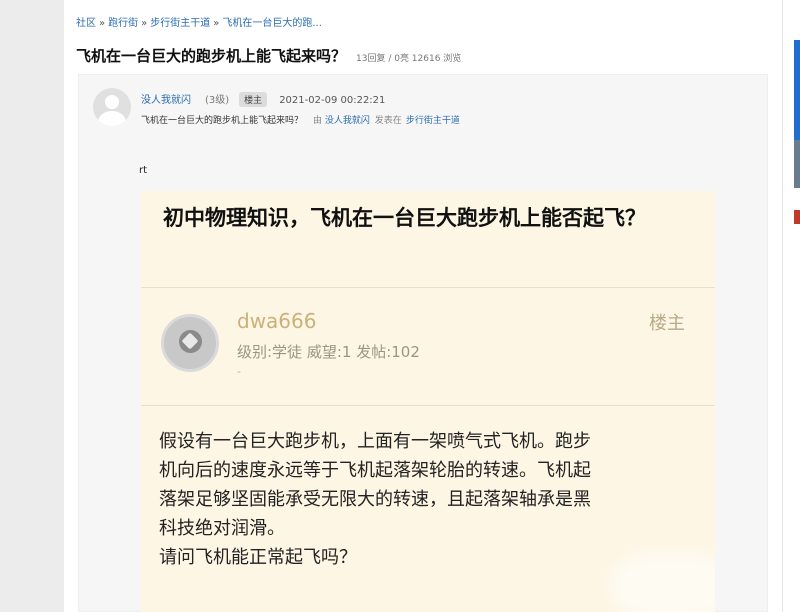 The height and width of the screenshot is (612, 800). Describe the element at coordinates (667, 323) in the screenshot. I see `embedded-op-label: 楼主` at that location.